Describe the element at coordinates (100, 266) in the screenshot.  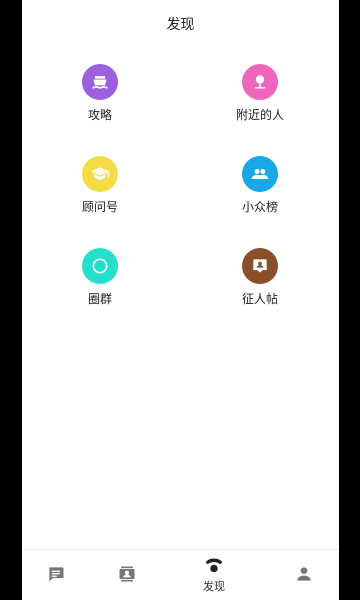
I see `circle-icon` at that location.